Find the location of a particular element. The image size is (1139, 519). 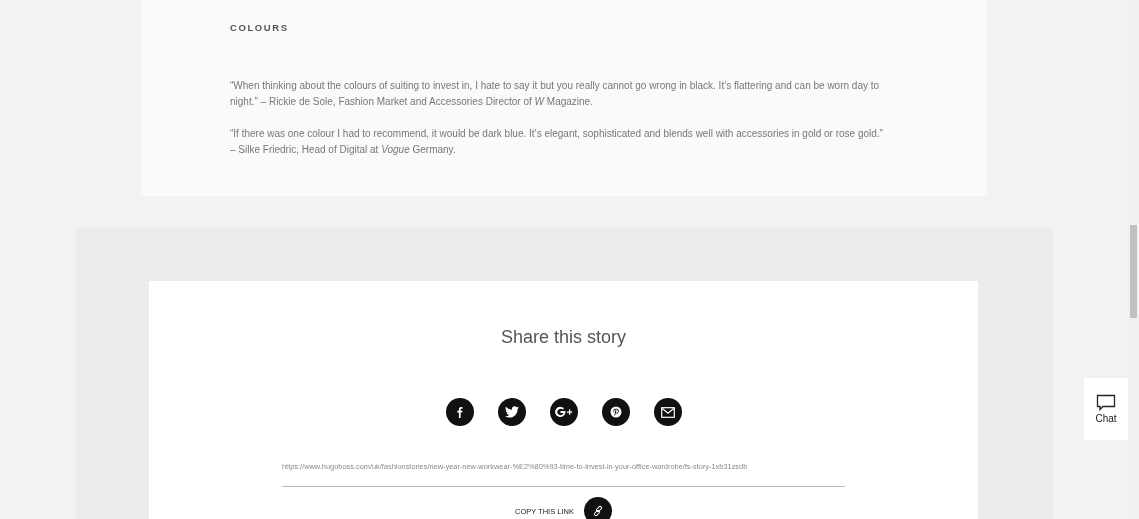

section-heading: COLOURS is located at coordinates (260, 27).